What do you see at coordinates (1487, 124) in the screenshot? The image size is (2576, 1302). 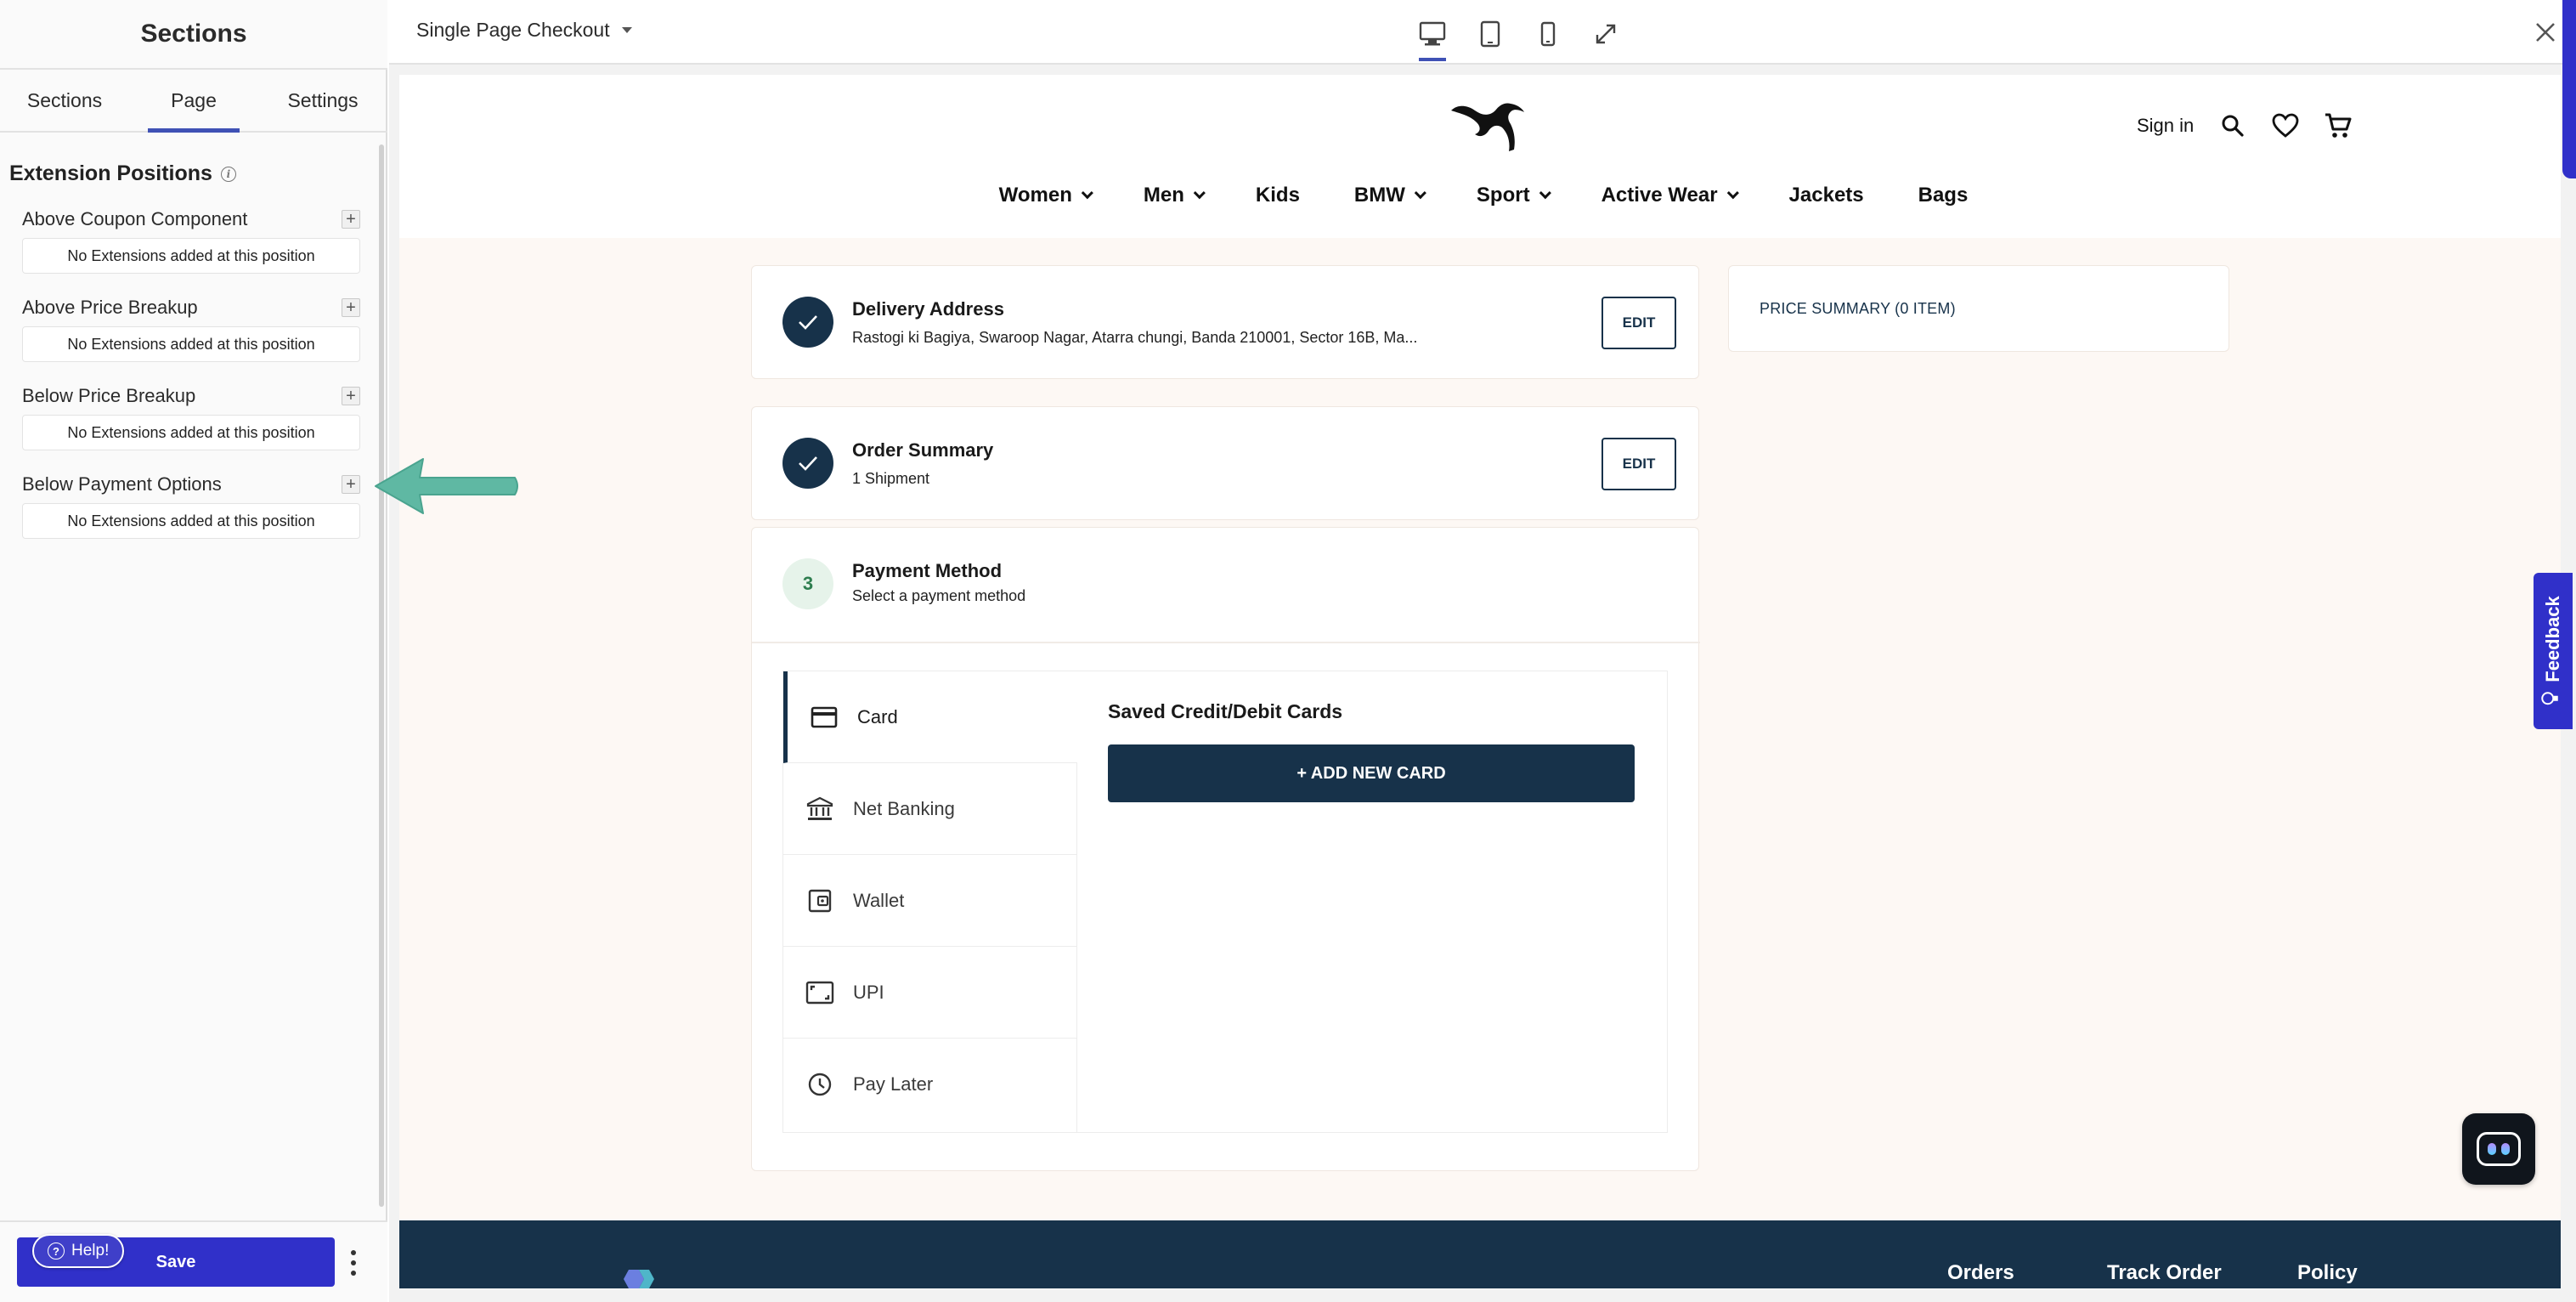 I see `brand-logo` at bounding box center [1487, 124].